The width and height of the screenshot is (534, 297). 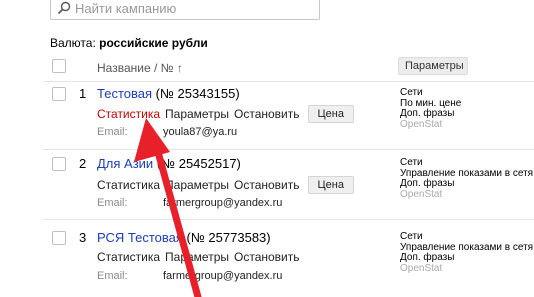 I want to click on email-value: youla87@ya.ru, so click(x=200, y=132).